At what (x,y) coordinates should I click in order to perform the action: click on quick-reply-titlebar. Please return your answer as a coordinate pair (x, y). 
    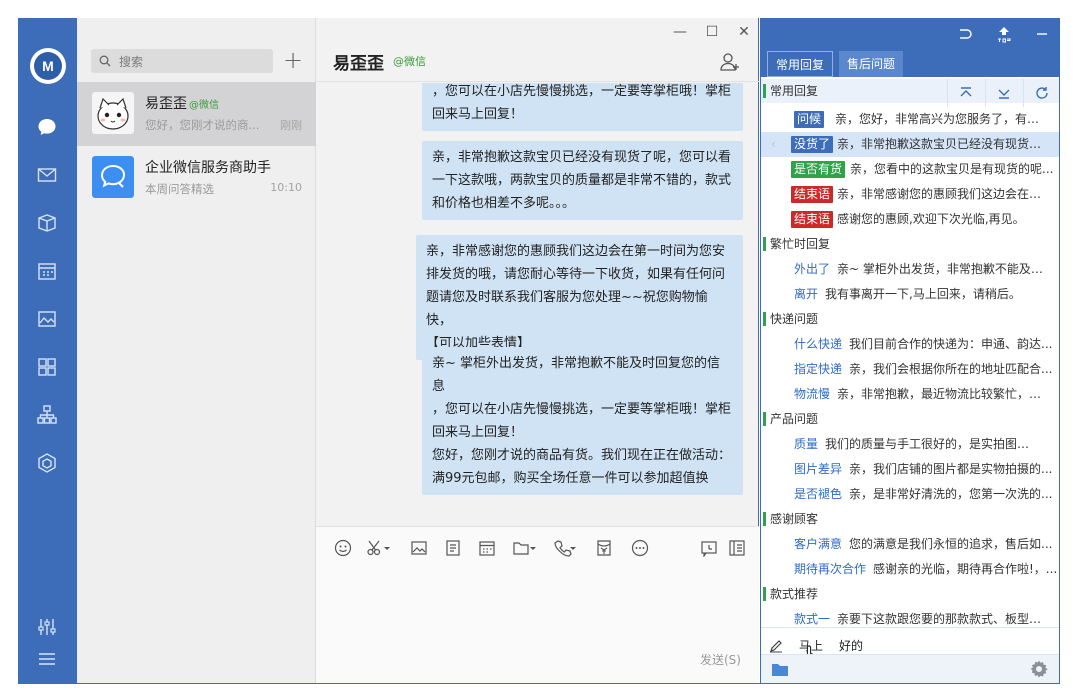
    Looking at the image, I should click on (910, 34).